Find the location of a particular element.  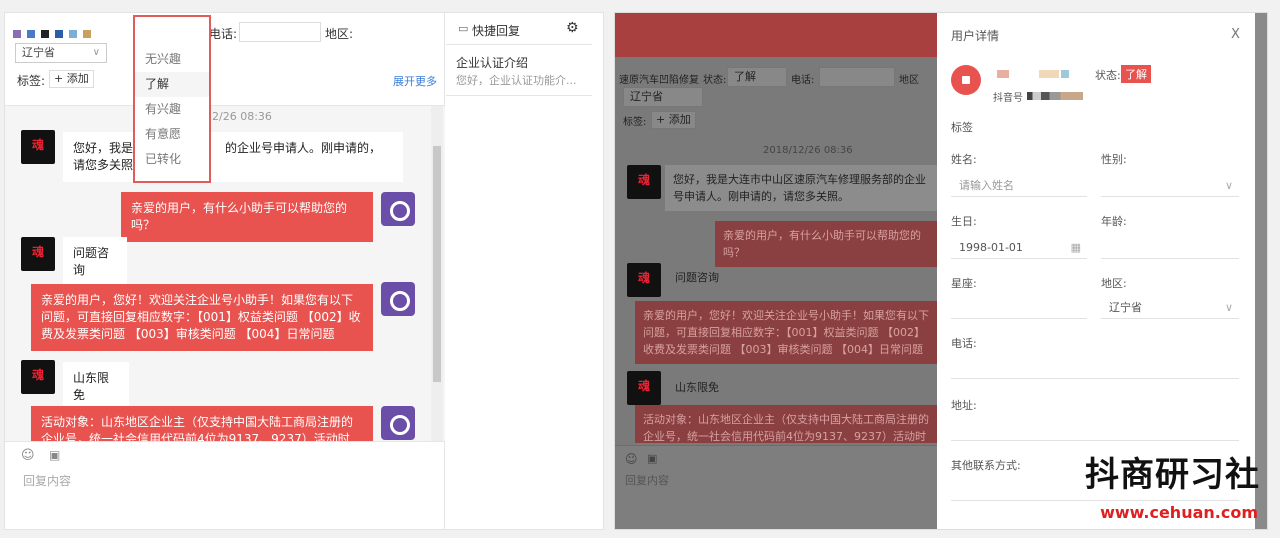

birthday-value: 1998-01-01 is located at coordinates (991, 247).